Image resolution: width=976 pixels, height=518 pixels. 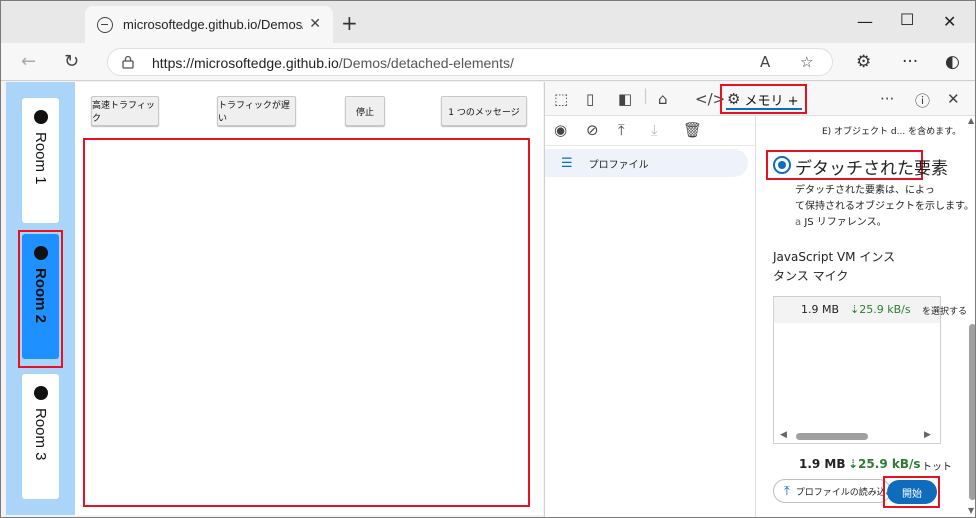 I want to click on load-profile-button: ⤒ プロファイルの読み込み, so click(x=834, y=491).